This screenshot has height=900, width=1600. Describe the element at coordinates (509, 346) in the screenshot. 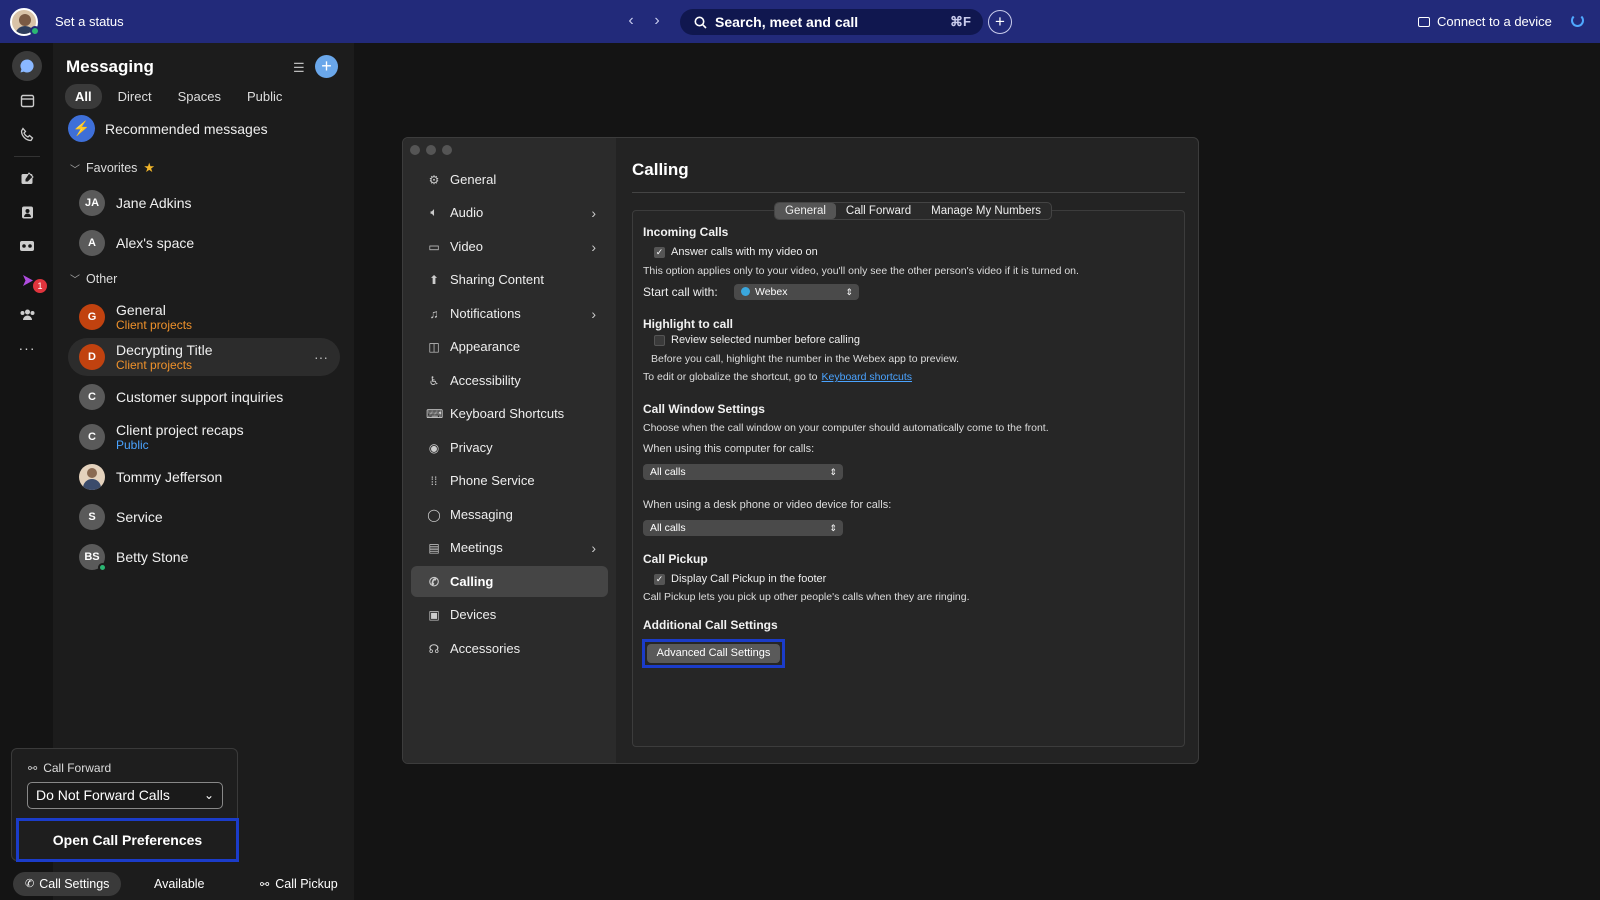

I see `settings-item-appearance: ◫ Appearance` at that location.